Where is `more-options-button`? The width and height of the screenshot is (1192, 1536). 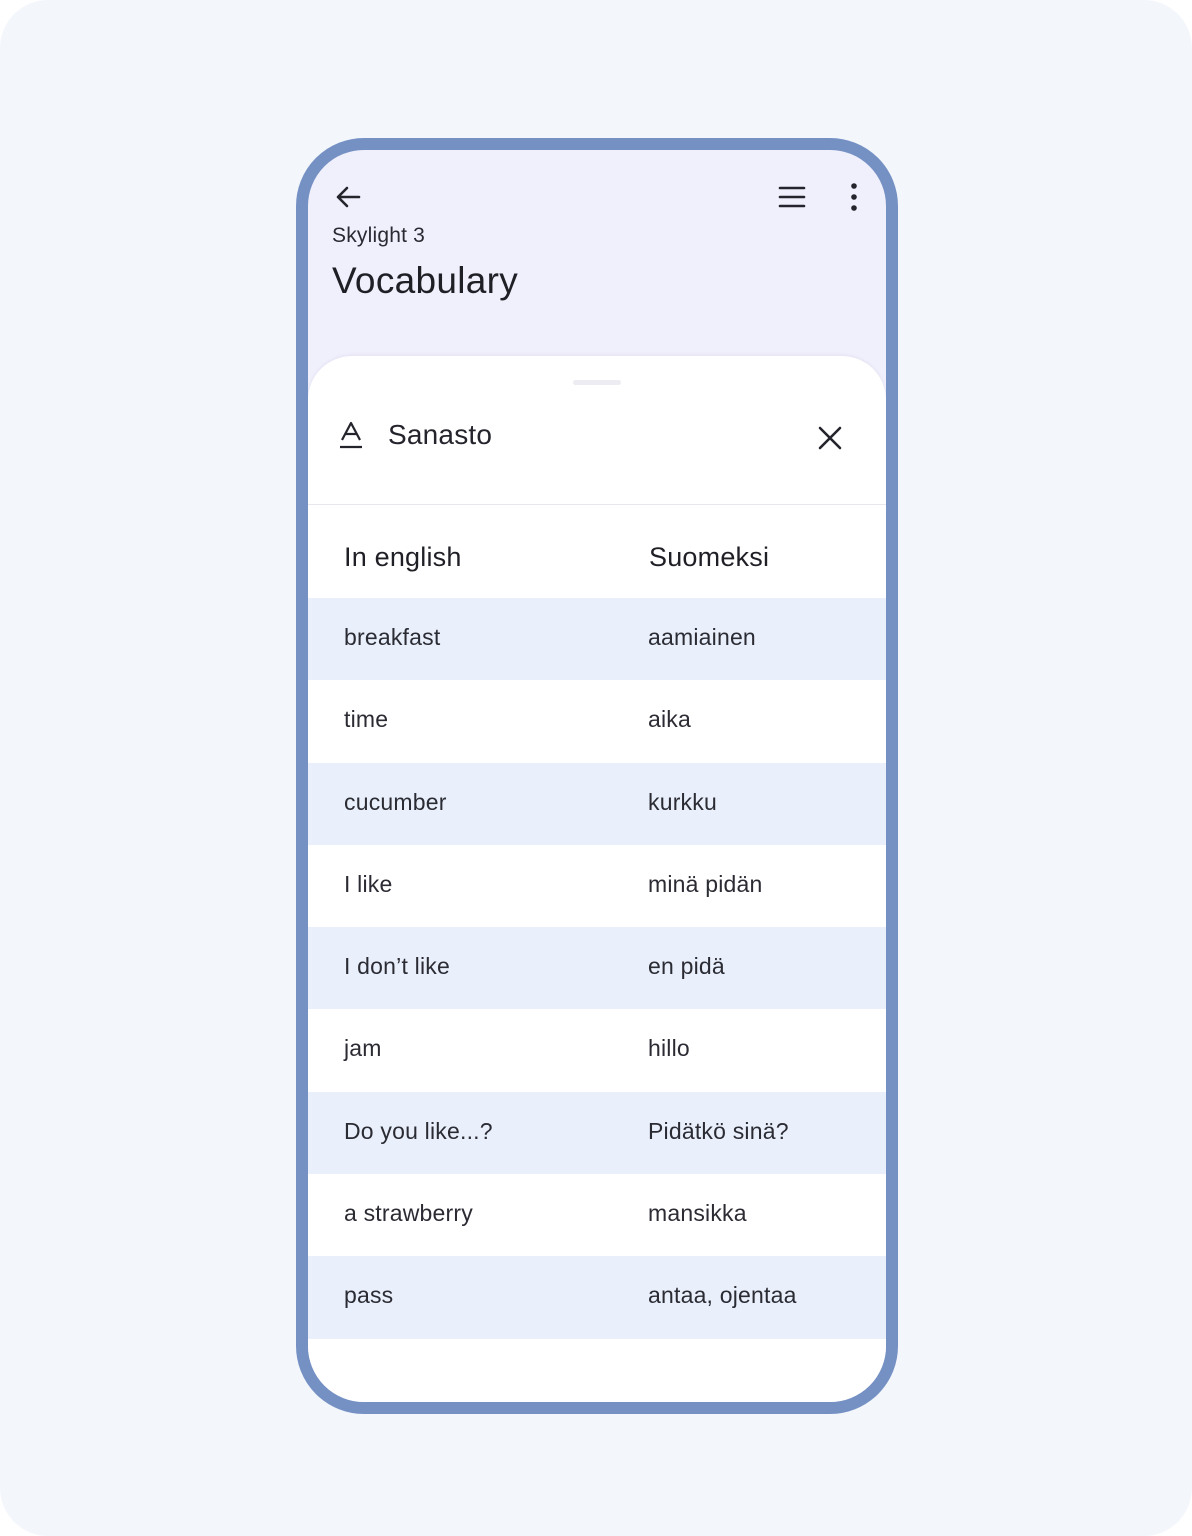 more-options-button is located at coordinates (854, 197).